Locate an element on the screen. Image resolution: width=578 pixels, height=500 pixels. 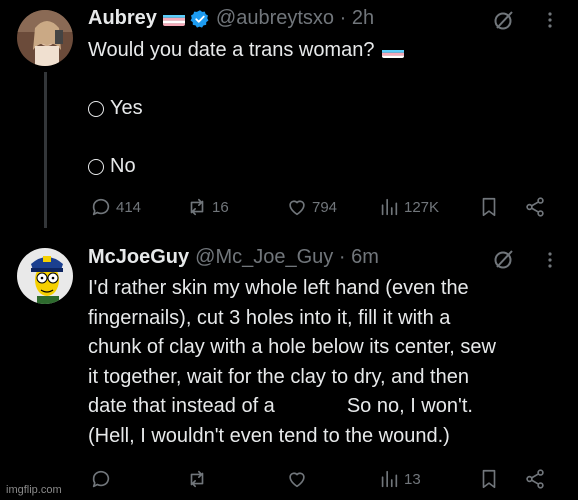
display-name: McJoeGuy is located at coordinates (138, 257).